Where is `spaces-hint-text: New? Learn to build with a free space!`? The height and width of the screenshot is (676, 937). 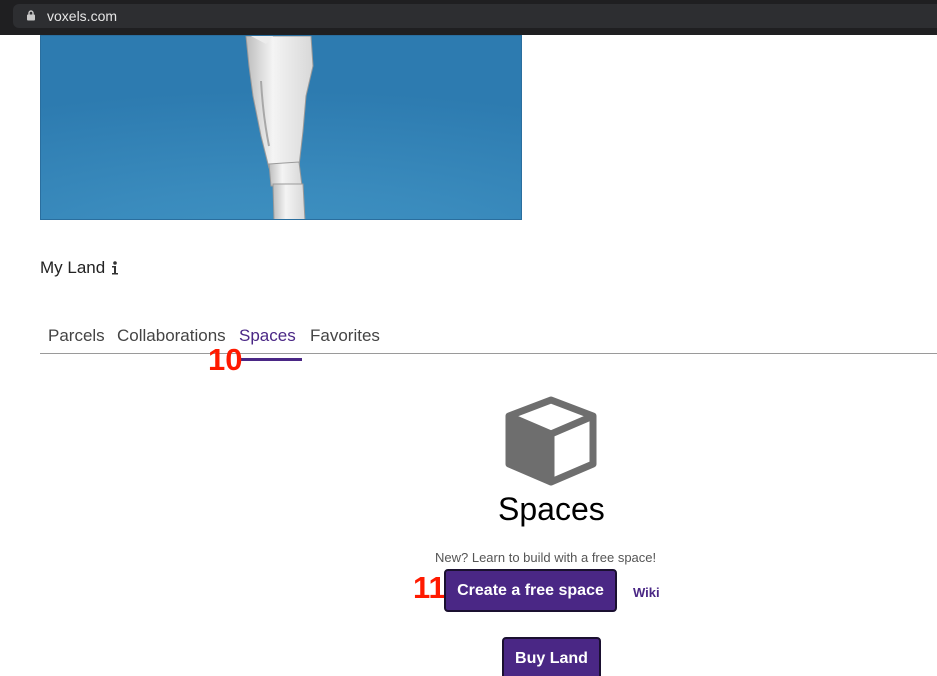
spaces-hint-text: New? Learn to build with a free space! is located at coordinates (546, 557).